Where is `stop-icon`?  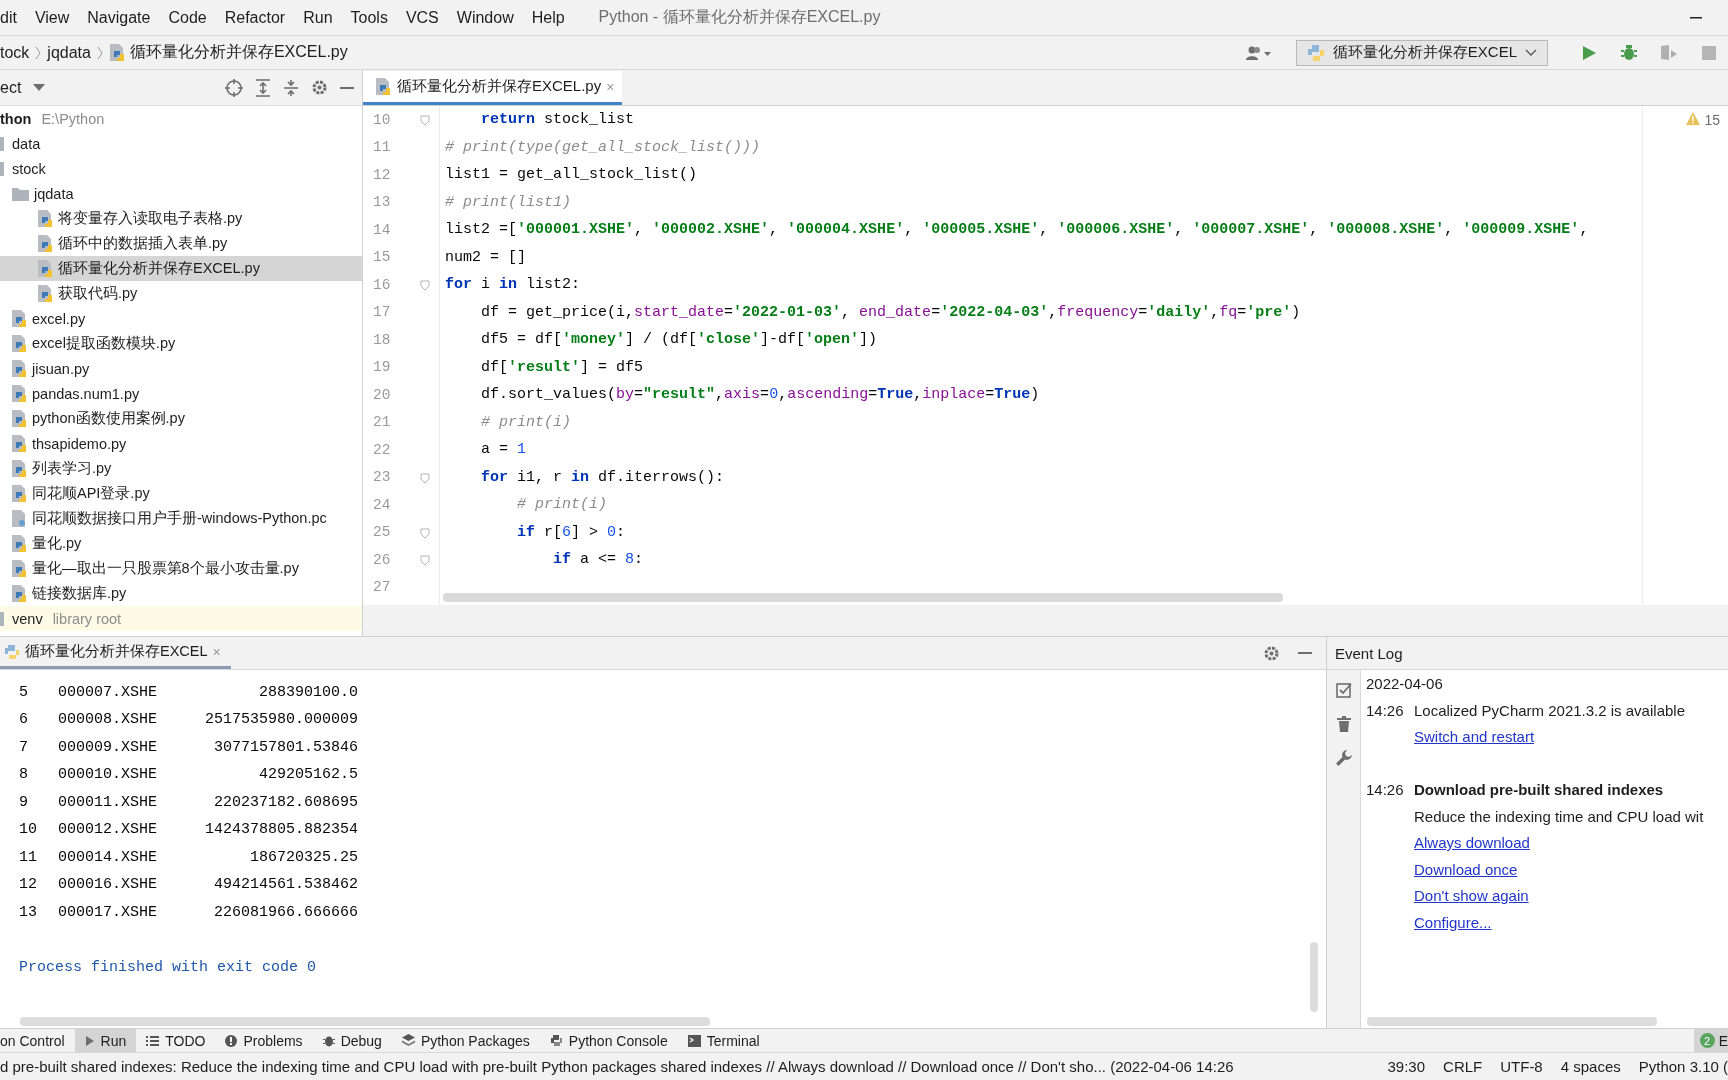
stop-icon is located at coordinates (1709, 52).